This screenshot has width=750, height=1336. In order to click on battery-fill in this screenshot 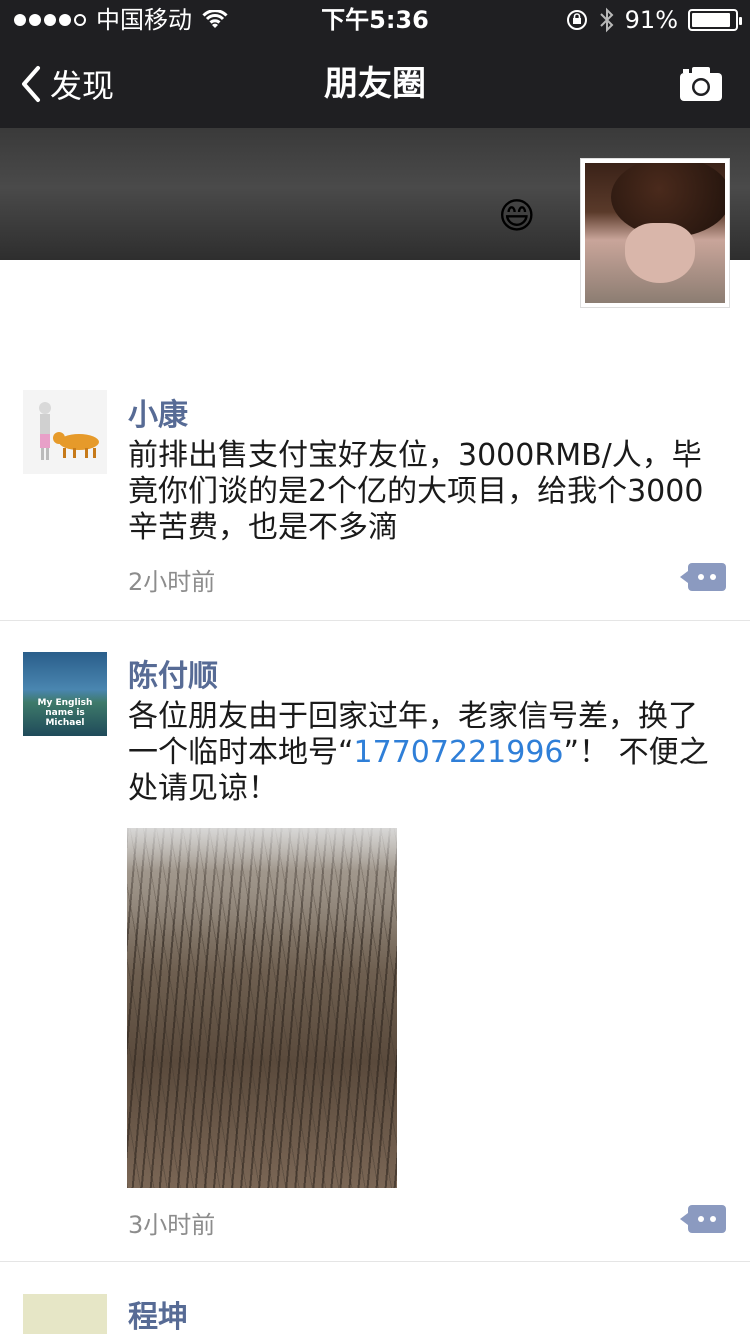, I will do `click(711, 20)`.